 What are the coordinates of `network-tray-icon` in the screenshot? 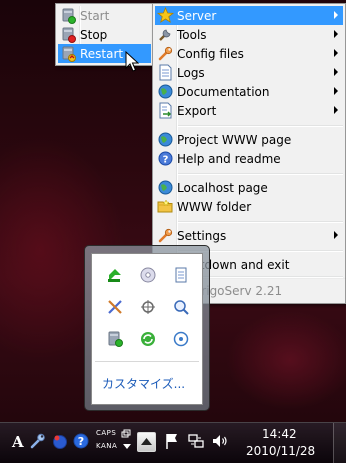 It's located at (148, 307).